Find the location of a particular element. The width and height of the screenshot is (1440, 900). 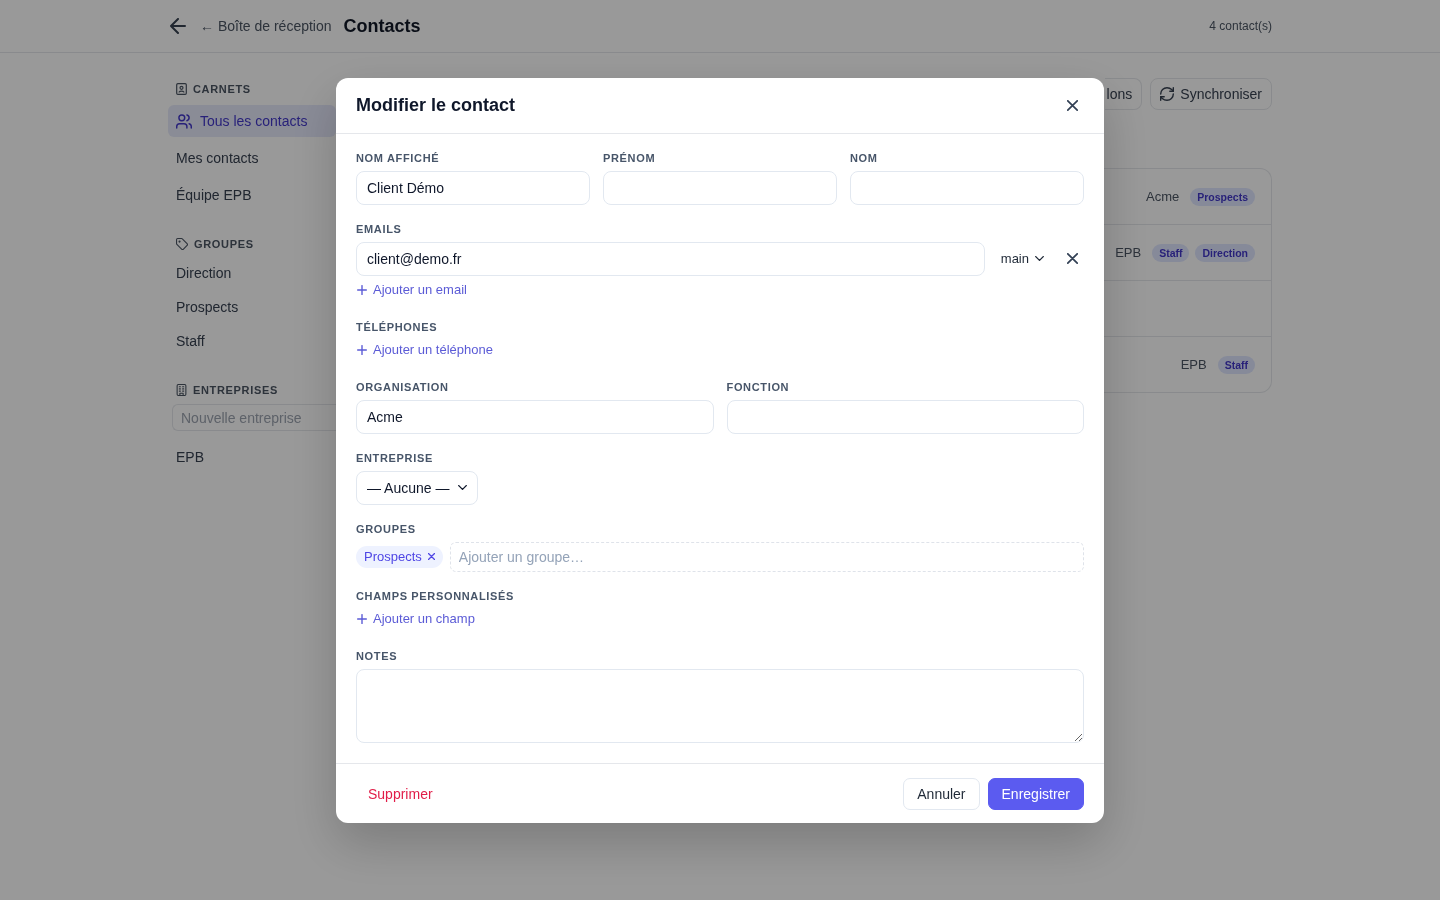

sidebar-item: Staff is located at coordinates (252, 341).